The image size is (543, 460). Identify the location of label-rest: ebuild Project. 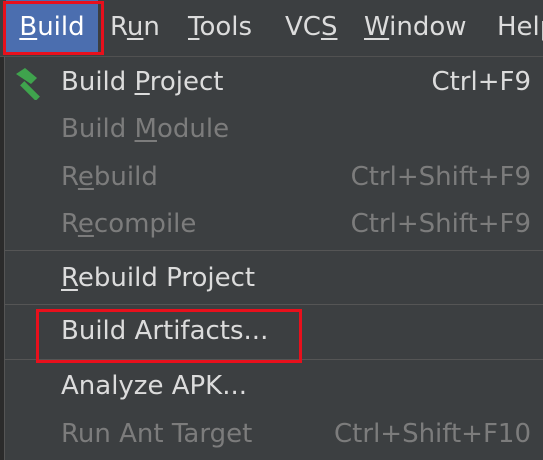
(166, 278).